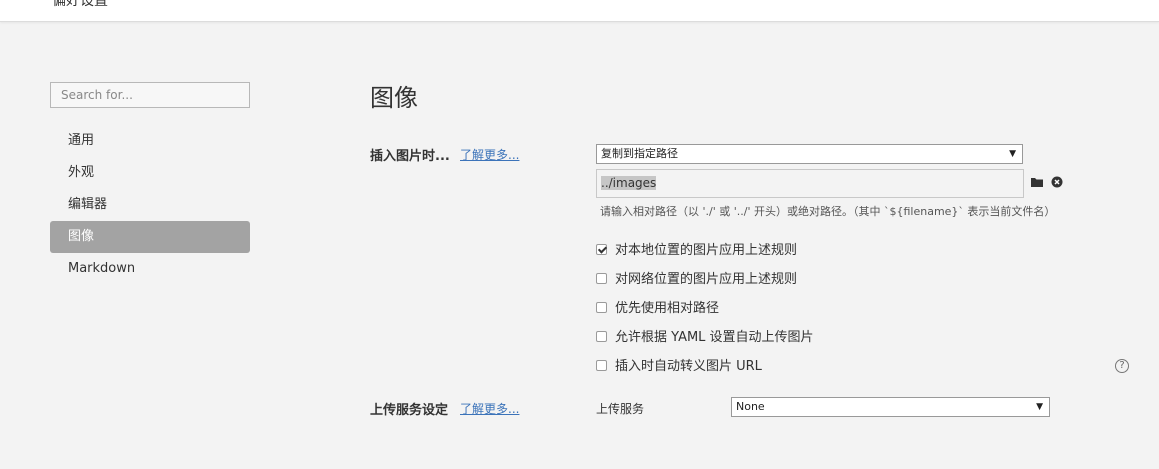  I want to click on upload-service-select: None ▼, so click(890, 407).